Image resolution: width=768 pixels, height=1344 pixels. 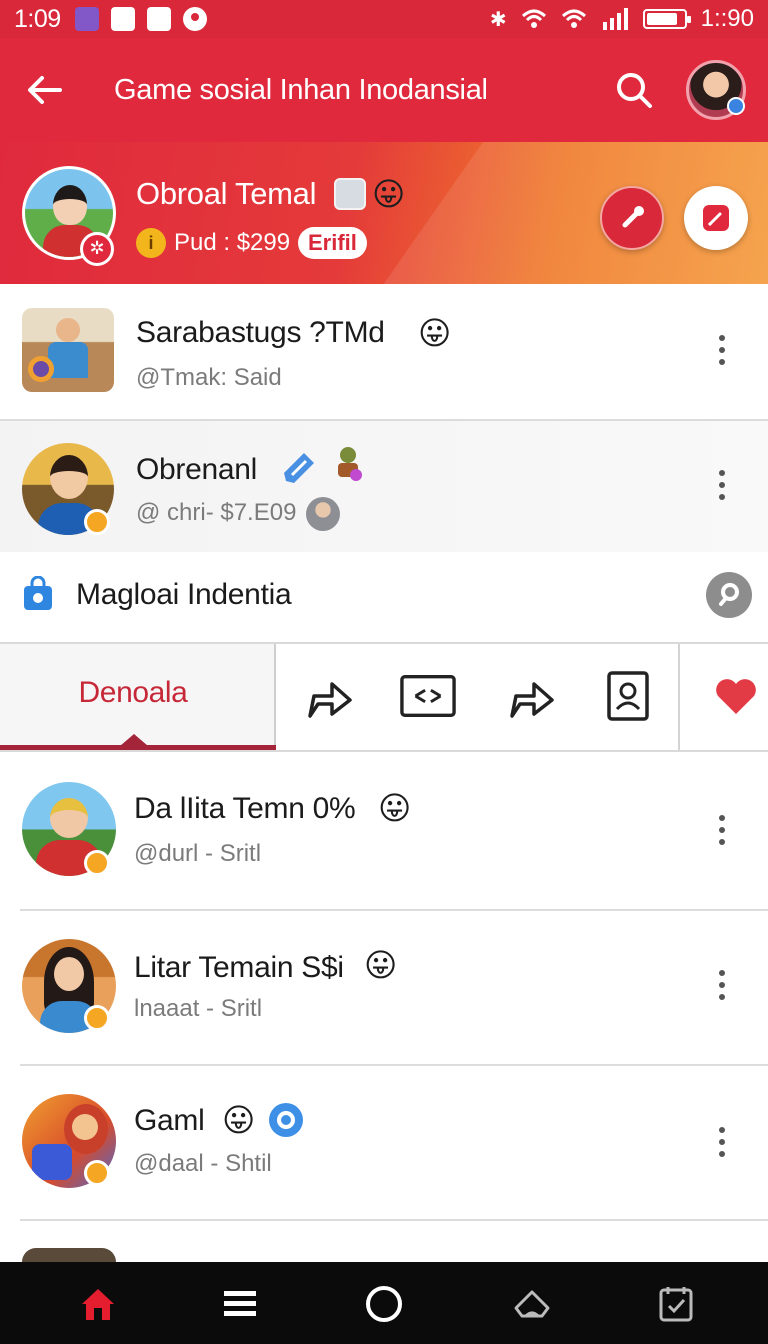 I want to click on heart-icon, so click(x=736, y=696).